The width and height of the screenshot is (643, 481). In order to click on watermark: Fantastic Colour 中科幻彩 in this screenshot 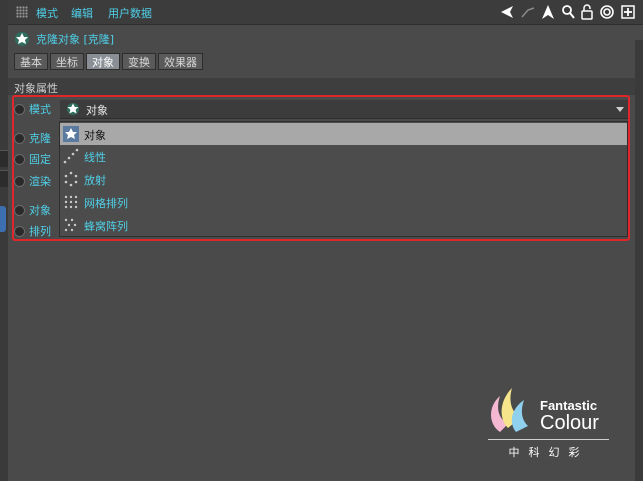, I will do `click(548, 424)`.